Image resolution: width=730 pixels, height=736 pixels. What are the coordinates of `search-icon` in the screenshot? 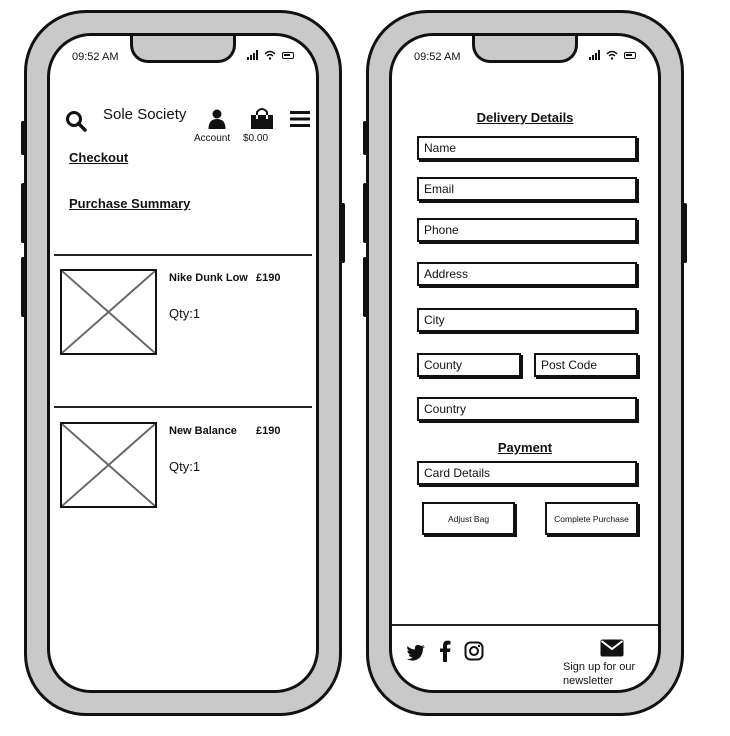 It's located at (76, 121).